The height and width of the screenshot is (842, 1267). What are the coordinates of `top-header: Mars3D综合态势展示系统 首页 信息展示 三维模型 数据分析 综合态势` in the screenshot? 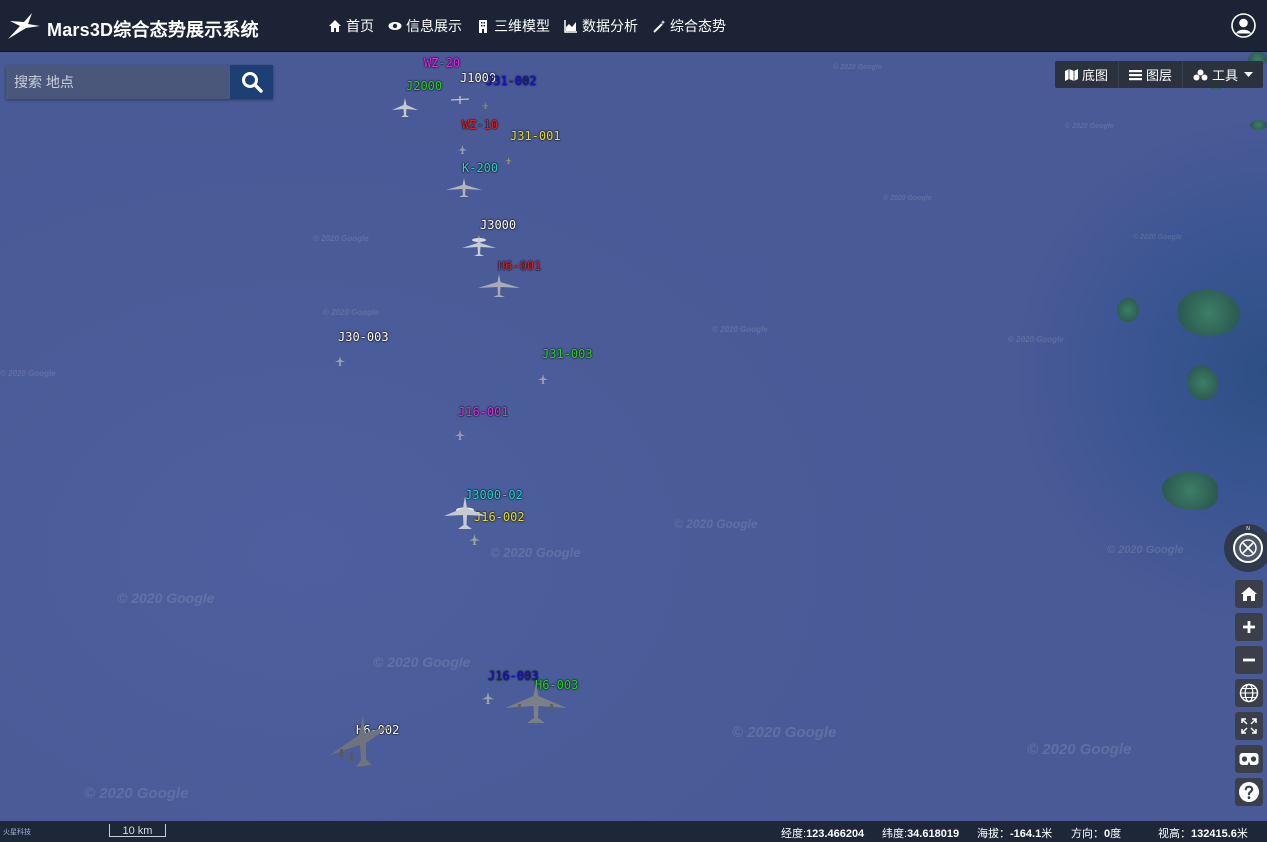 It's located at (633, 26).